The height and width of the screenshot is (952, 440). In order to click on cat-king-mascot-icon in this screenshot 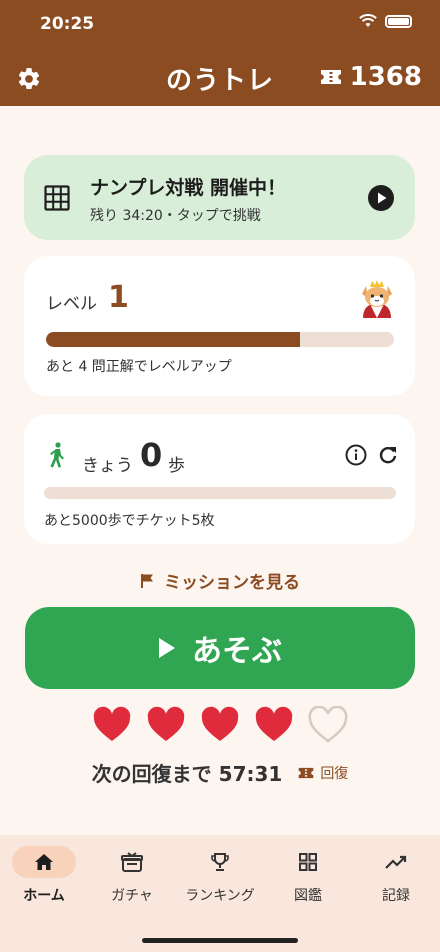, I will do `click(377, 299)`.